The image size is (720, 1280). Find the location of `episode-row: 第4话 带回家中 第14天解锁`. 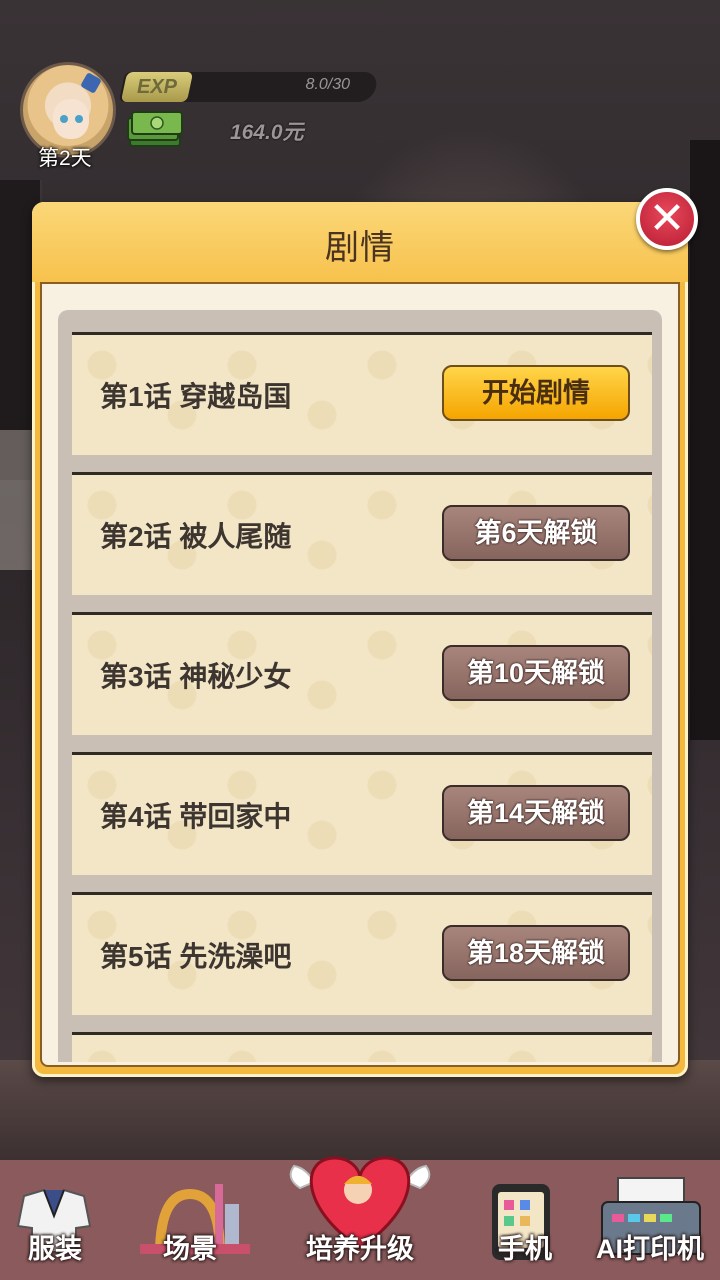

episode-row: 第4话 带回家中 第14天解锁 is located at coordinates (362, 813).